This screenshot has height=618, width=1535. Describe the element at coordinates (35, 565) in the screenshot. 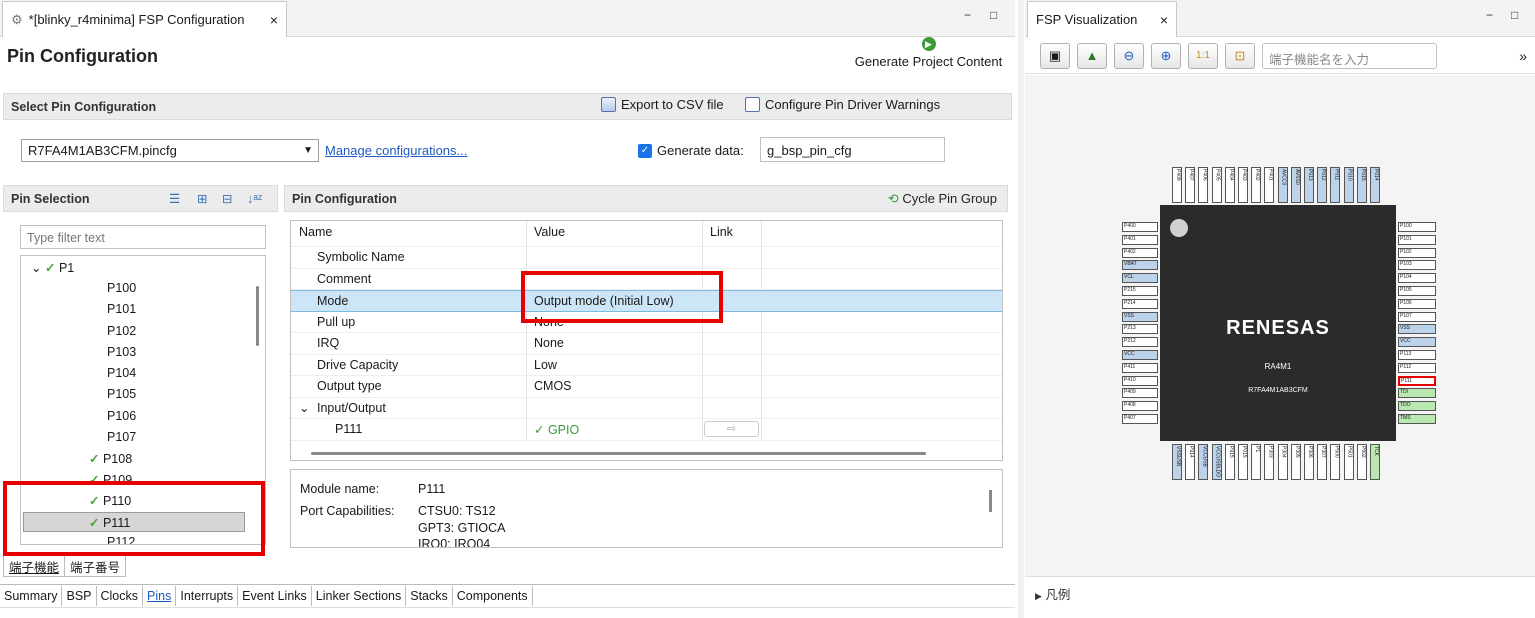

I see `view-tab-function: 端子機能` at that location.